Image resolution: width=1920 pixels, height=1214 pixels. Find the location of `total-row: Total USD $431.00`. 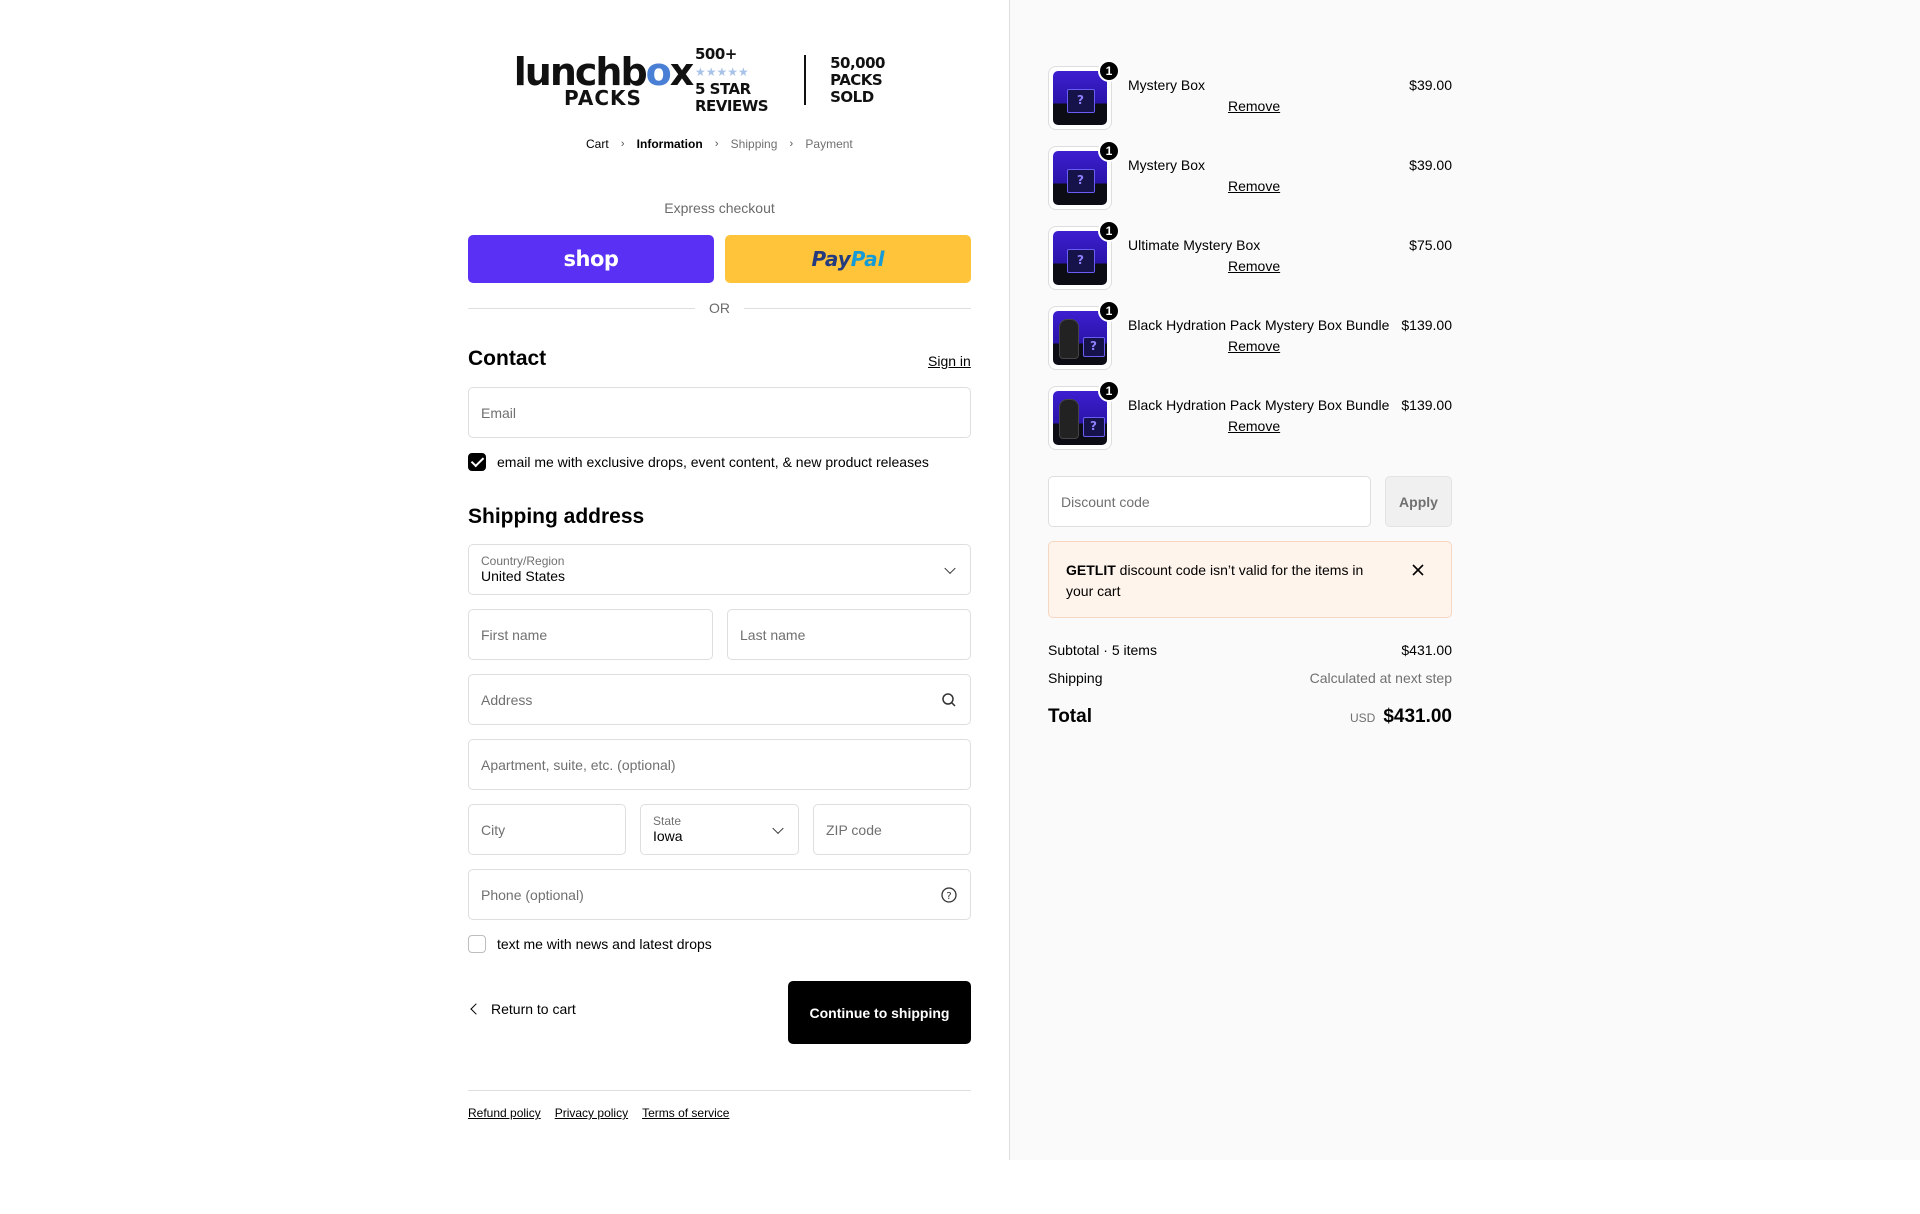

total-row: Total USD $431.00 is located at coordinates (1250, 717).